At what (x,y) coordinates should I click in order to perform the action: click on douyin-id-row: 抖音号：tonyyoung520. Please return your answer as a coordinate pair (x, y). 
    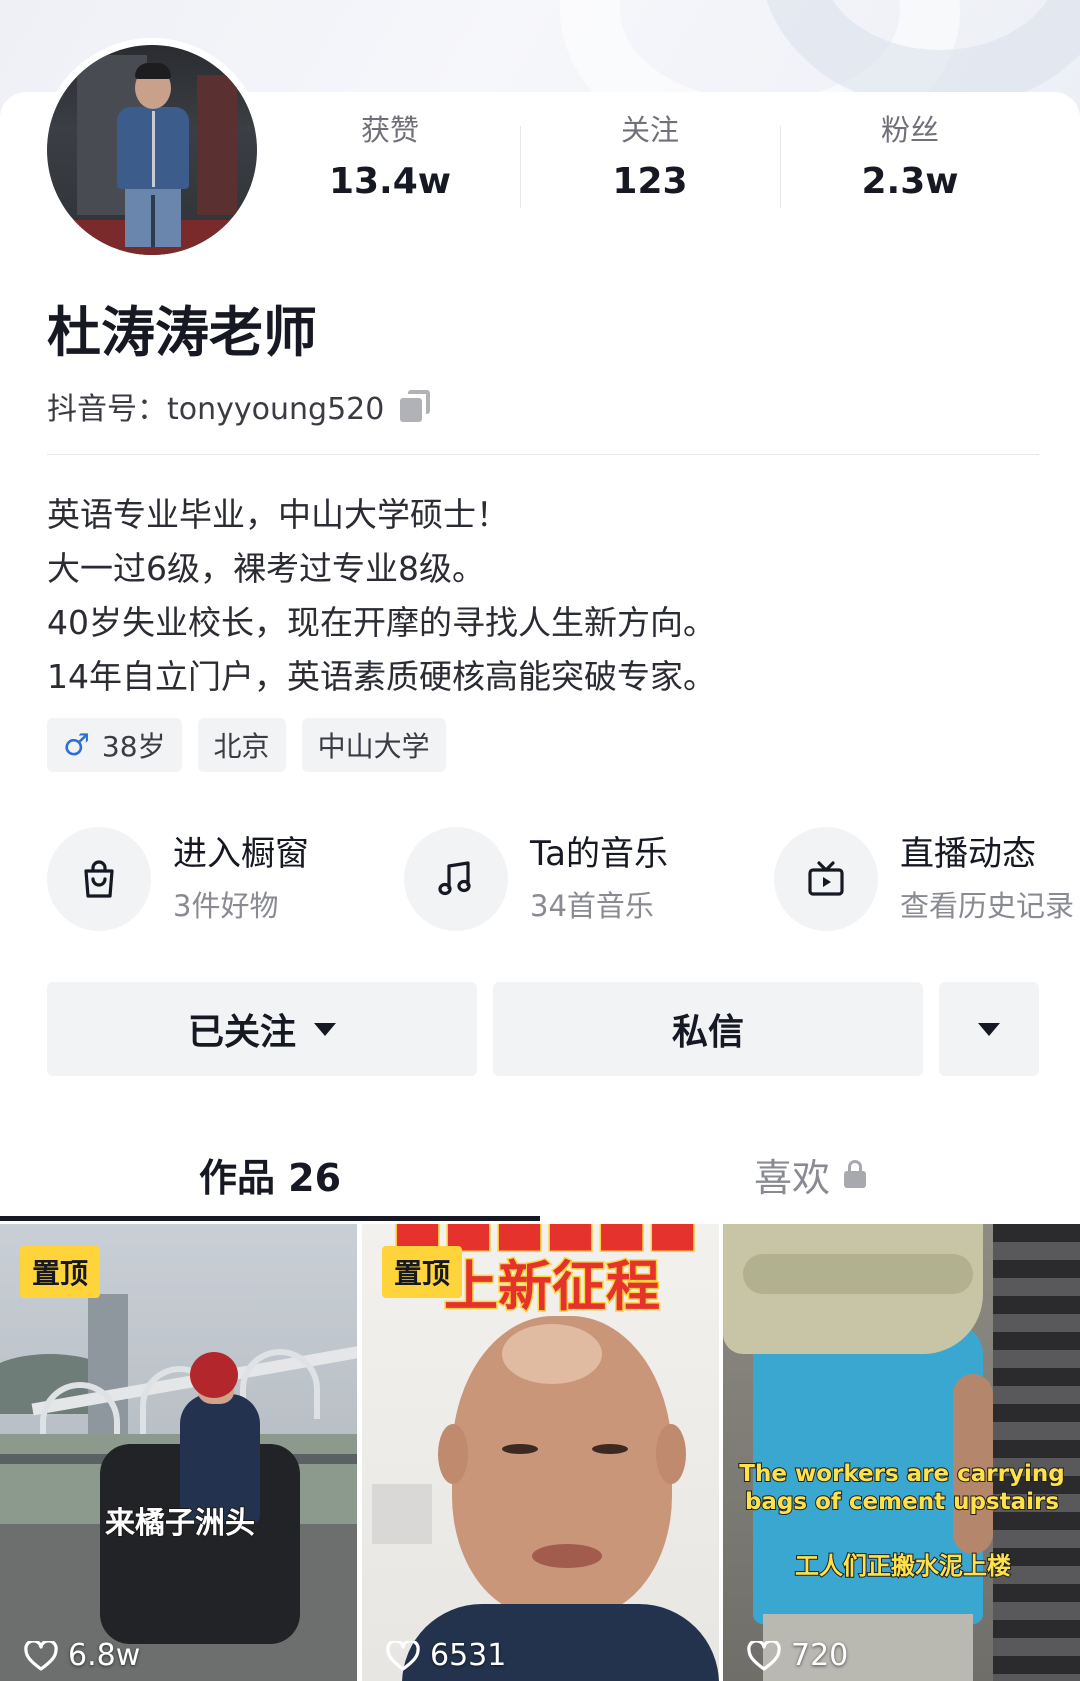
    Looking at the image, I should click on (239, 406).